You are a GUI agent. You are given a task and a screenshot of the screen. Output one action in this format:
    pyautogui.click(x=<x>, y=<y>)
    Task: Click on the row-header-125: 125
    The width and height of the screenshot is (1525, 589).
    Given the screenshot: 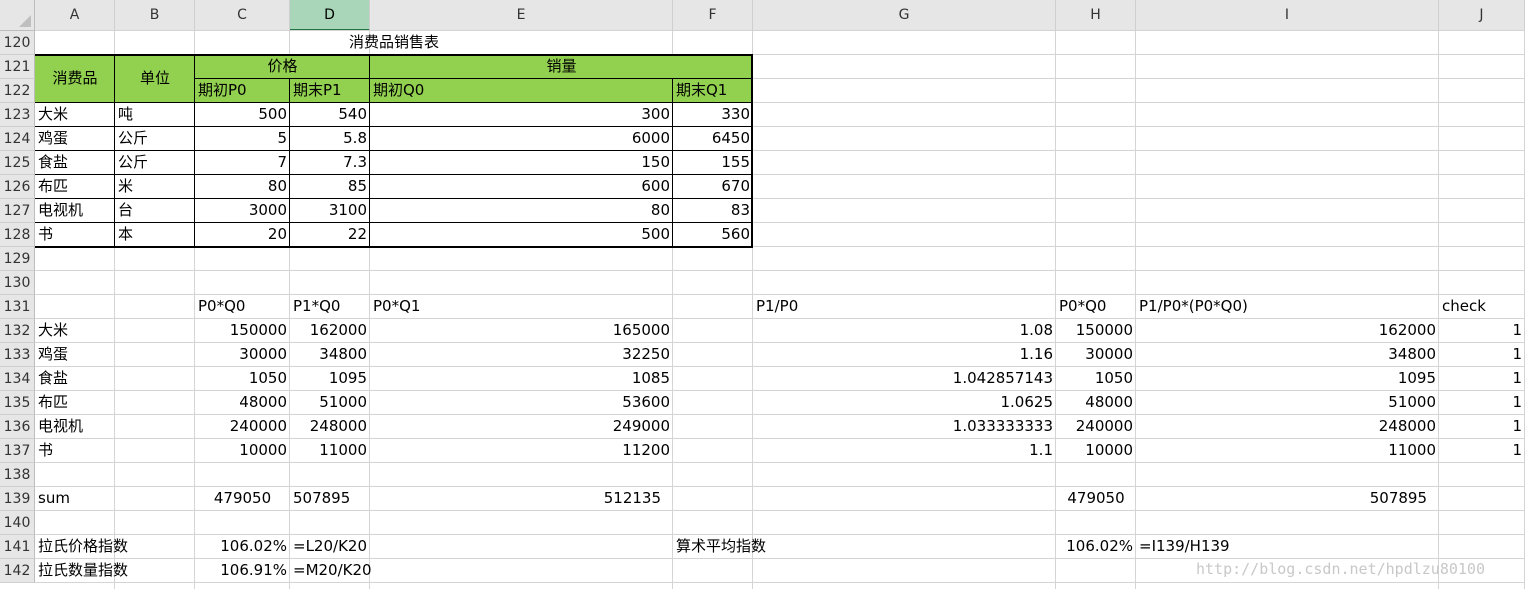 What is the action you would take?
    pyautogui.click(x=17, y=163)
    